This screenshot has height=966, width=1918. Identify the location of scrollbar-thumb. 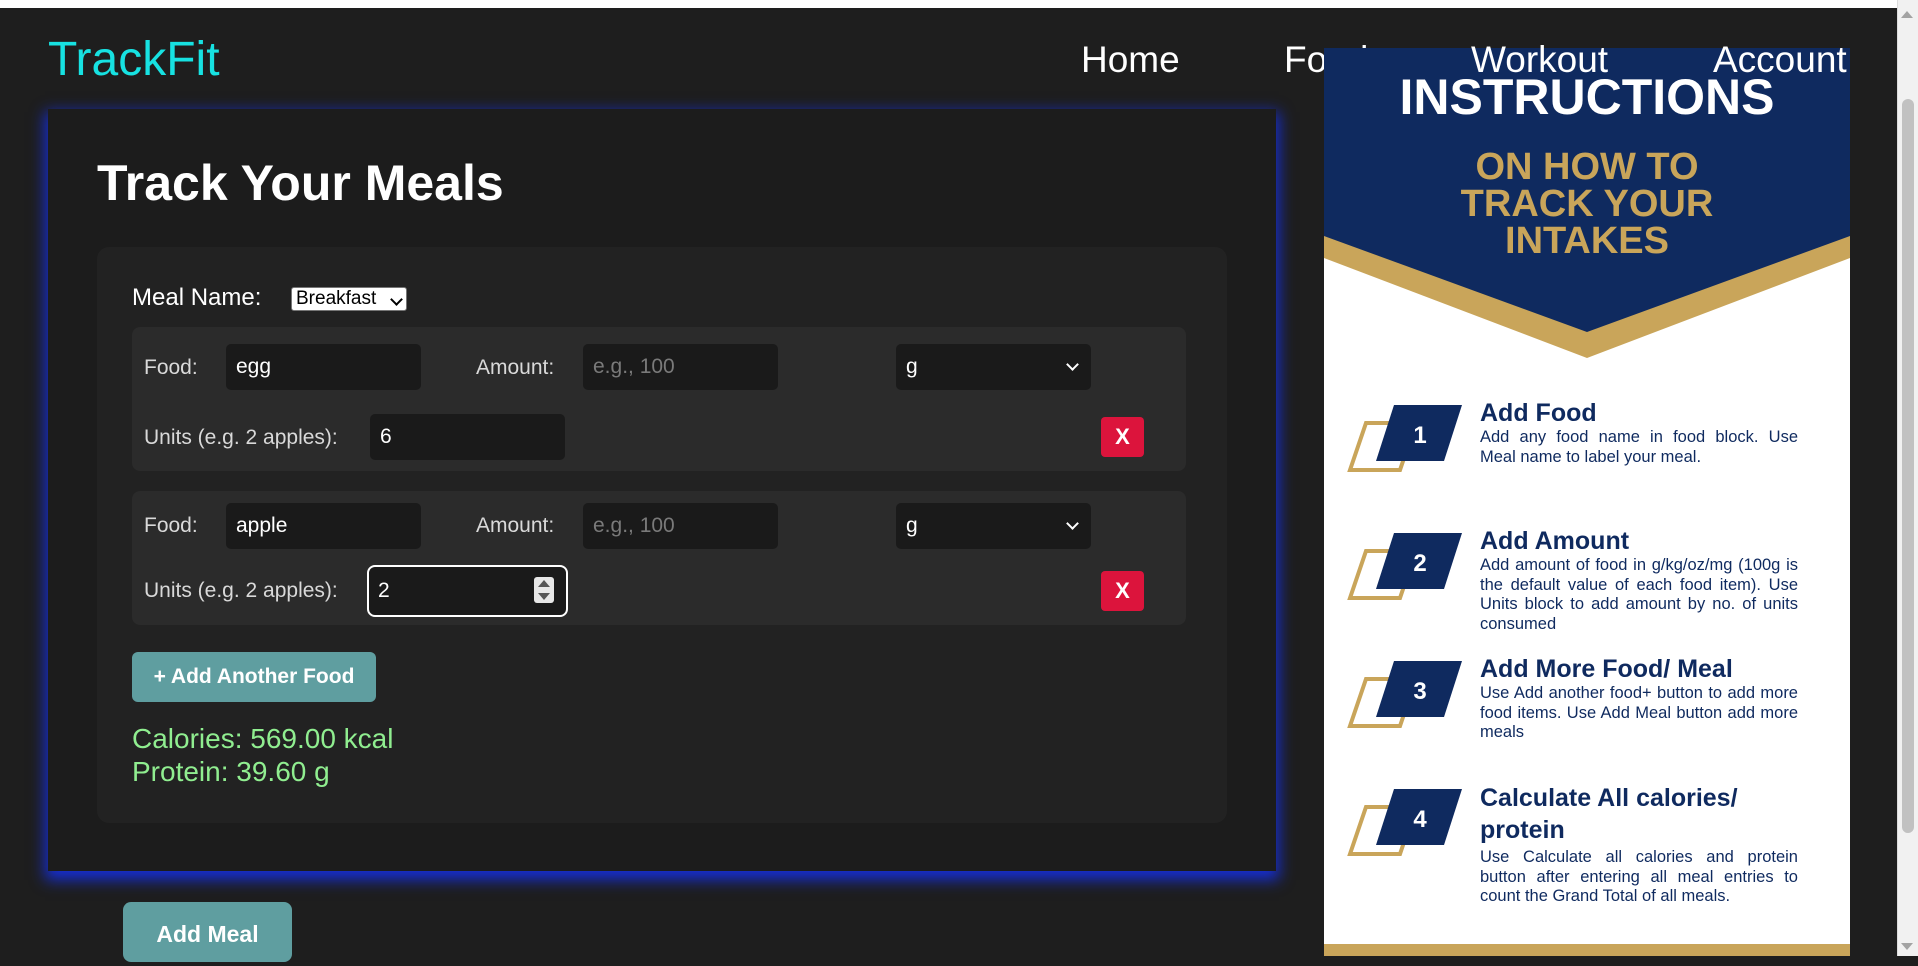
(1908, 466).